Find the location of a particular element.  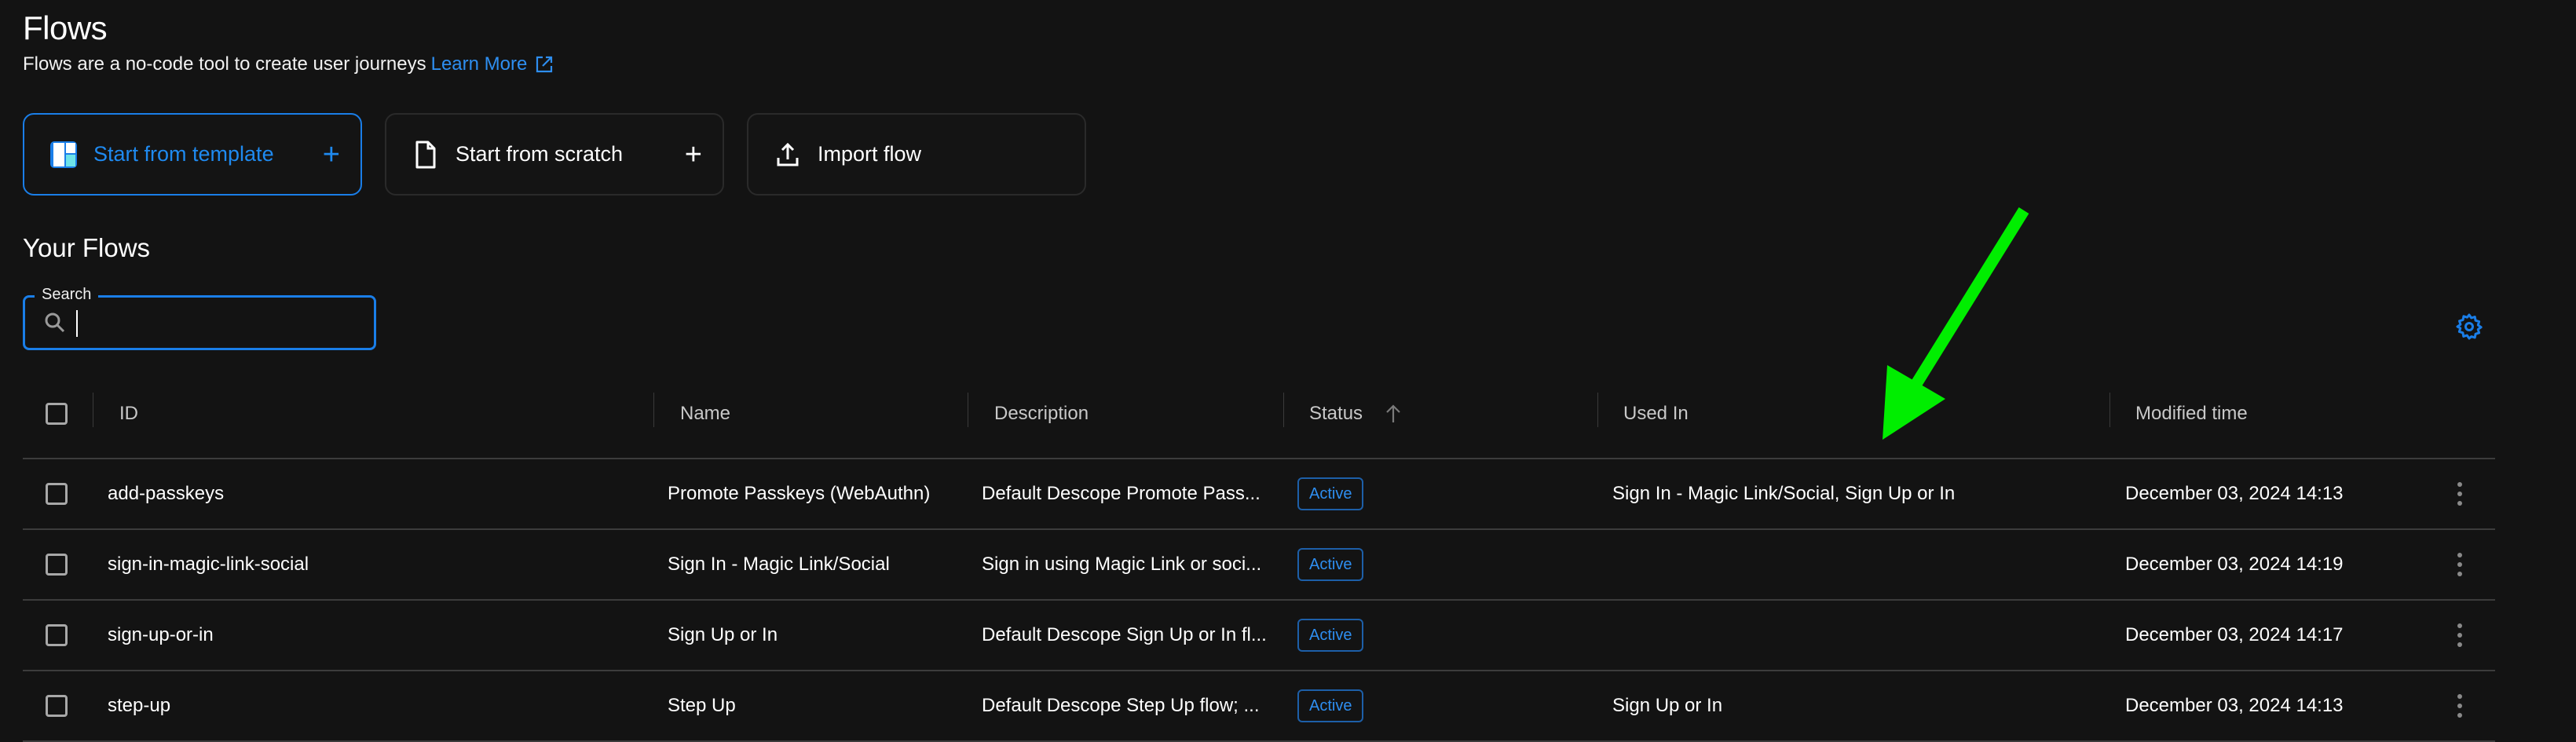

column-label: Modified time is located at coordinates (2192, 413).